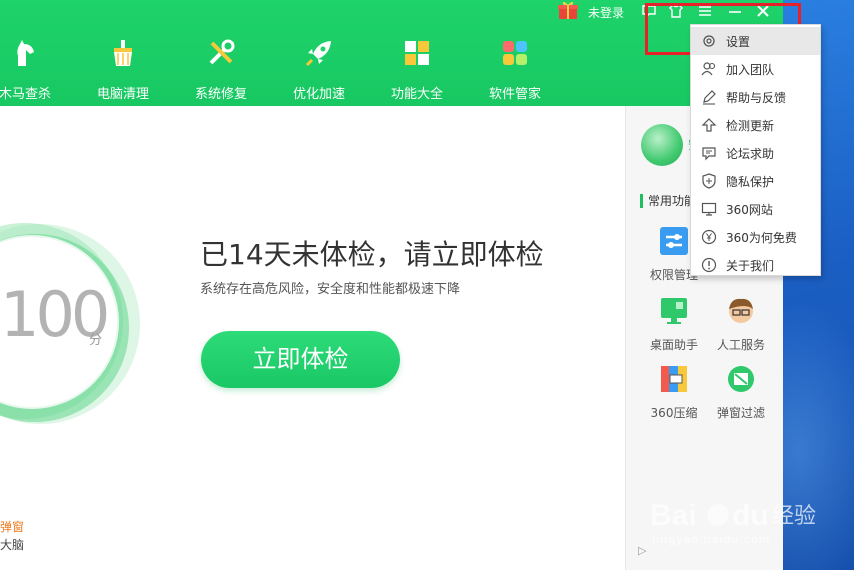  I want to click on tool-desktop-helper: 桌面助手, so click(674, 324).